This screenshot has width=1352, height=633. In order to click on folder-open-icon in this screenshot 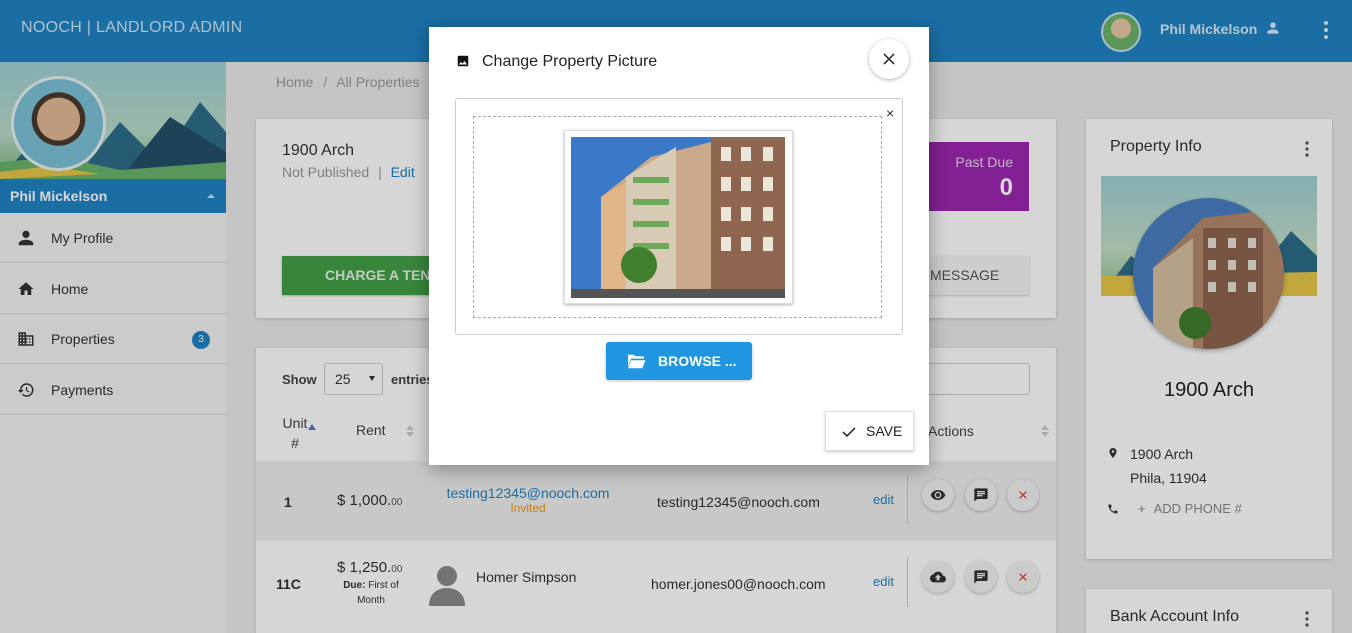, I will do `click(637, 361)`.